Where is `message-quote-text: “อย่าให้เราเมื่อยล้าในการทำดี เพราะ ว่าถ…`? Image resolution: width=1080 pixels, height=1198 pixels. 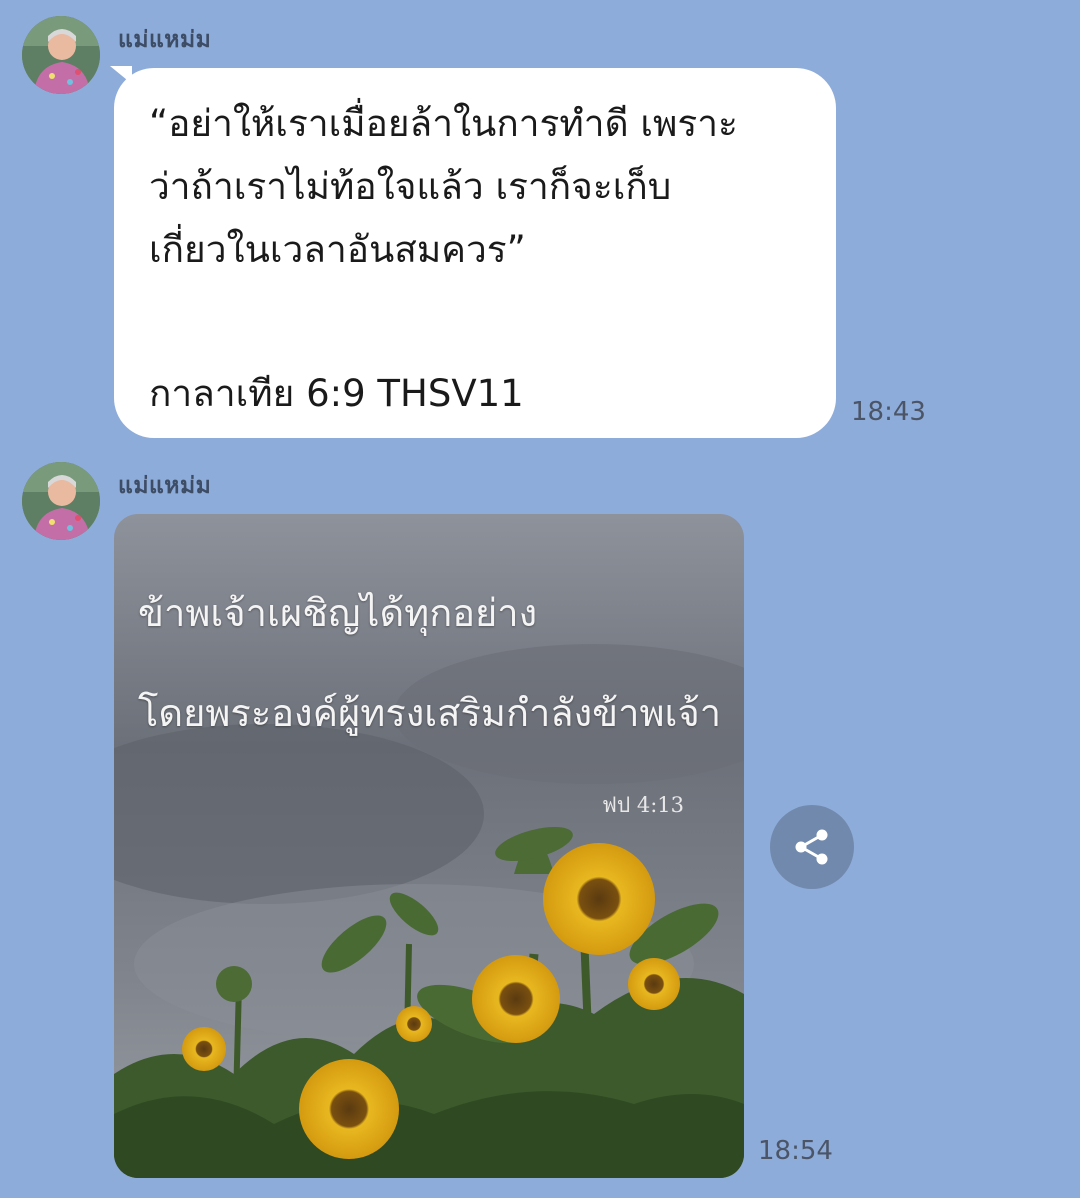 message-quote-text: “อย่าให้เราเมื่อยล้าในการทำดี เพราะ ว่าถ… is located at coordinates (443, 186).